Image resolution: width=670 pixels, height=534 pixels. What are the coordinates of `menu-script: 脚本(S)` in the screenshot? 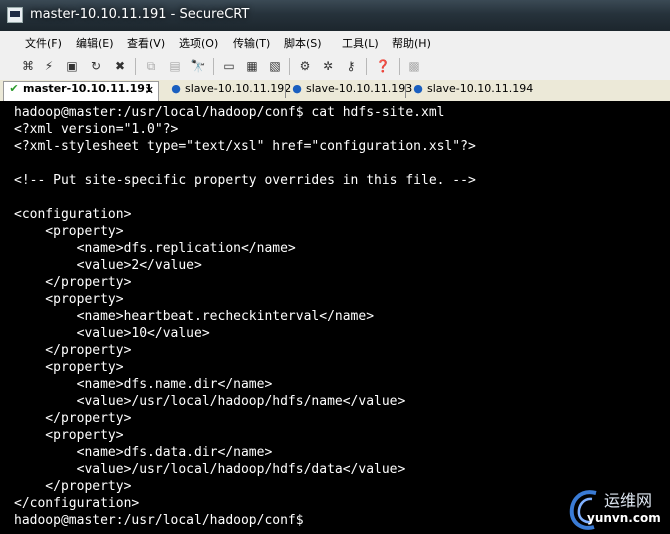 It's located at (303, 43).